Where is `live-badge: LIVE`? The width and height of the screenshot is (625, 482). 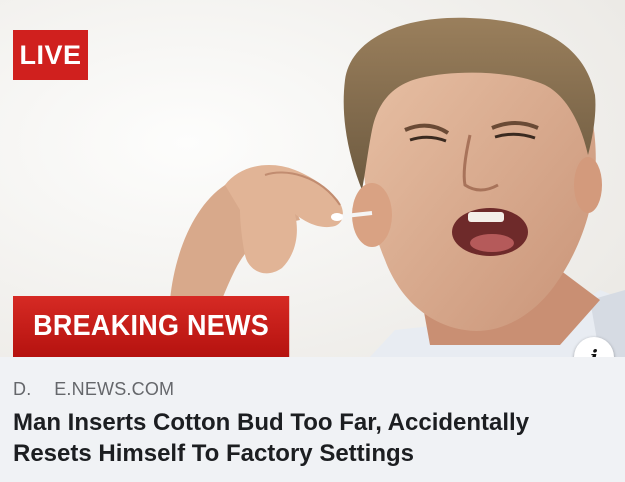
live-badge: LIVE is located at coordinates (50, 55).